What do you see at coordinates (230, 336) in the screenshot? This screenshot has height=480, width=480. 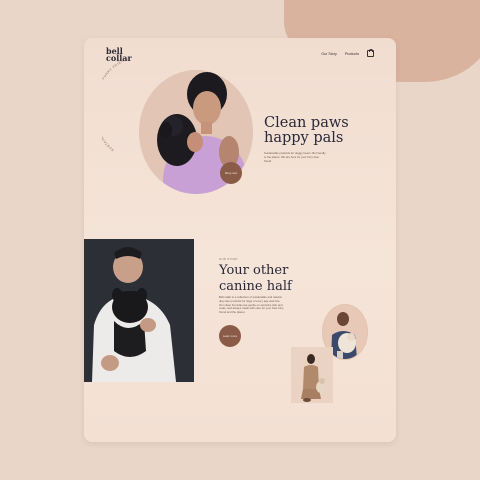 I see `learn-more-button: Learn more` at bounding box center [230, 336].